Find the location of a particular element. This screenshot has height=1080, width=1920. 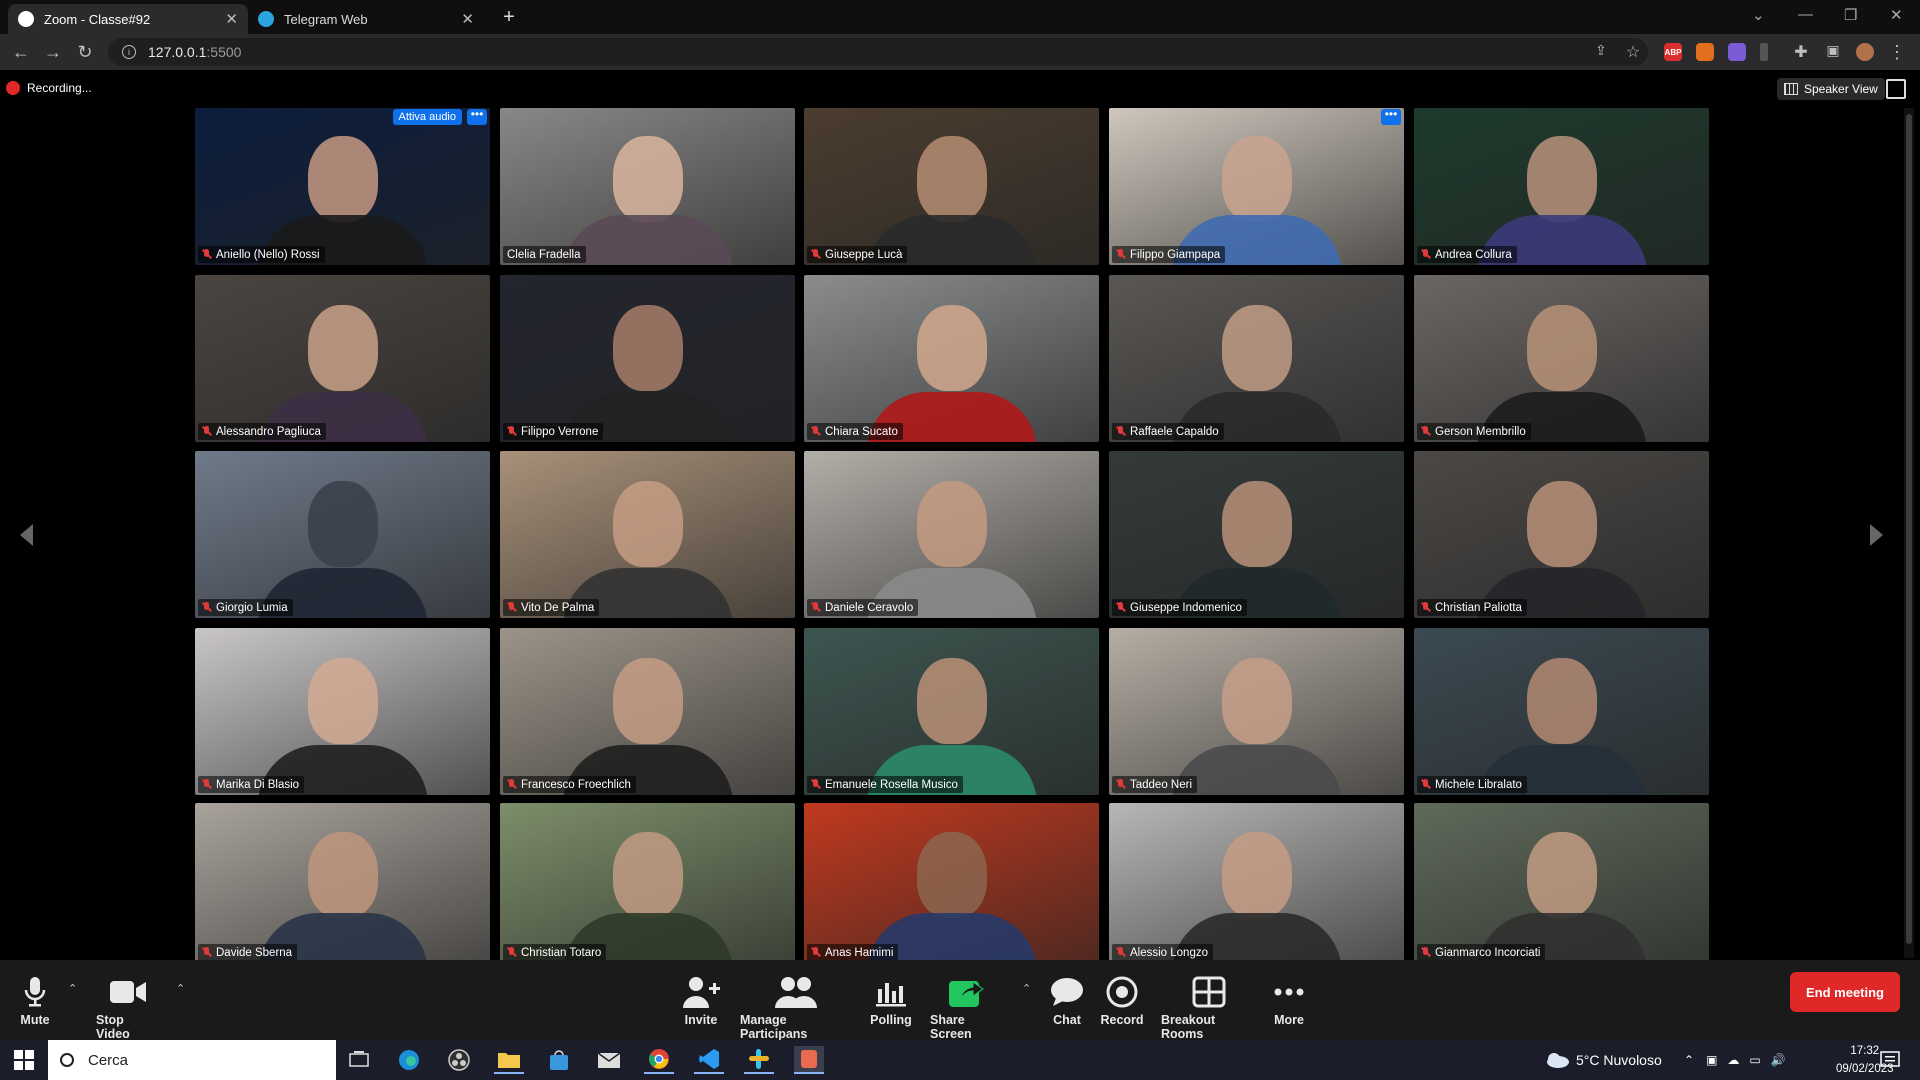

participant-tile: Davide Sberna is located at coordinates (342, 881).